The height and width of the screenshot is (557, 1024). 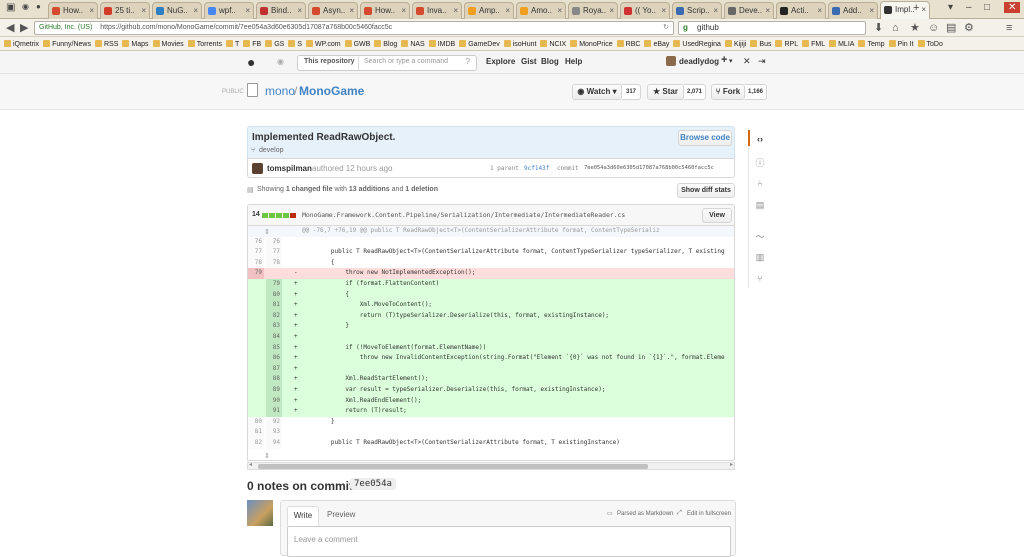 What do you see at coordinates (252, 44) in the screenshot?
I see `bookmark-item: FB` at bounding box center [252, 44].